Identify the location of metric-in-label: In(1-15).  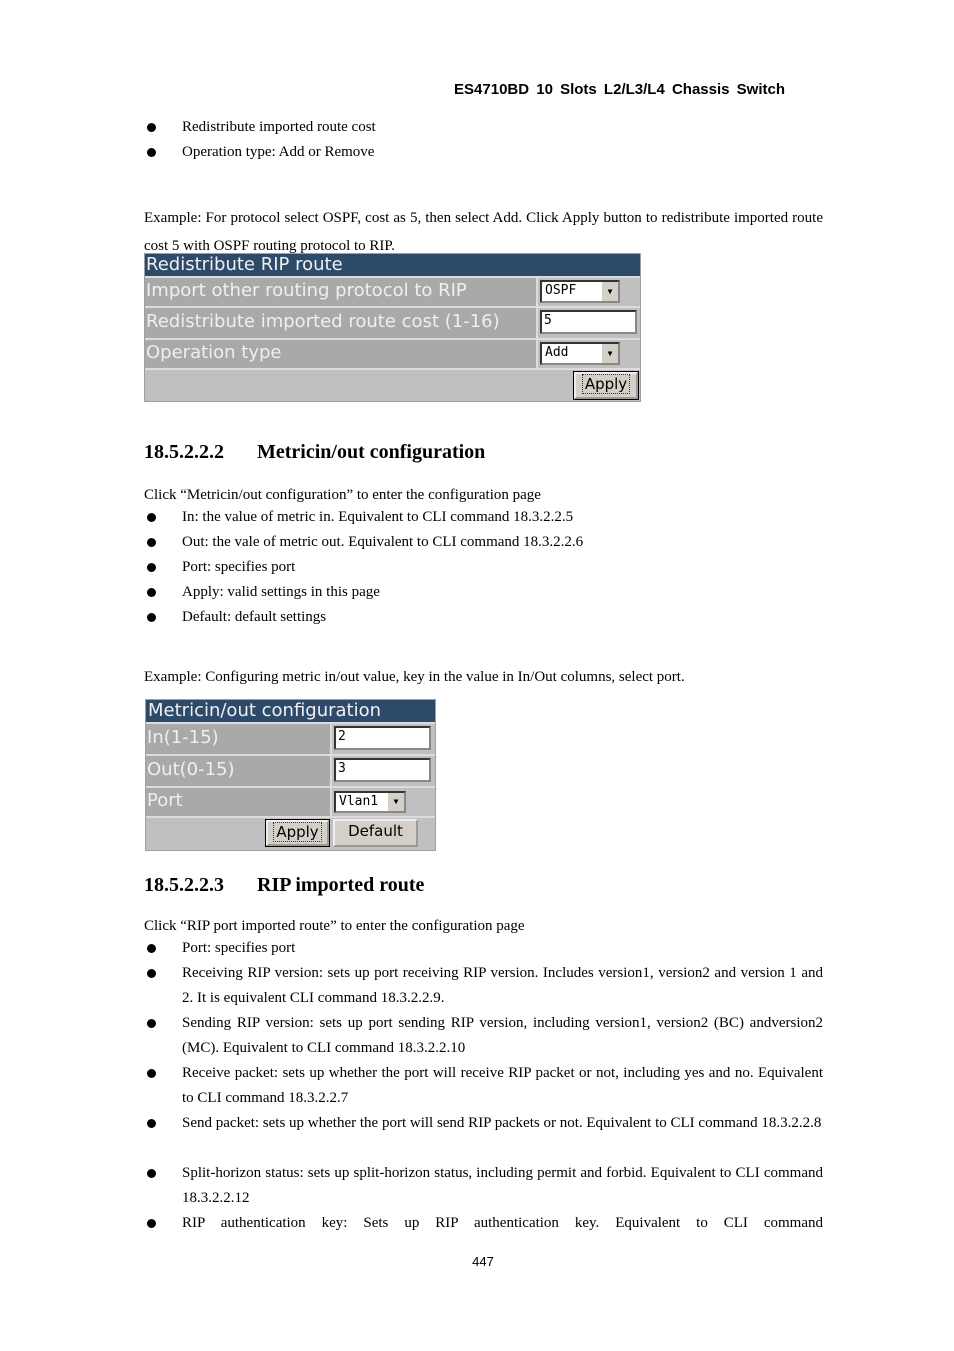
(239, 739).